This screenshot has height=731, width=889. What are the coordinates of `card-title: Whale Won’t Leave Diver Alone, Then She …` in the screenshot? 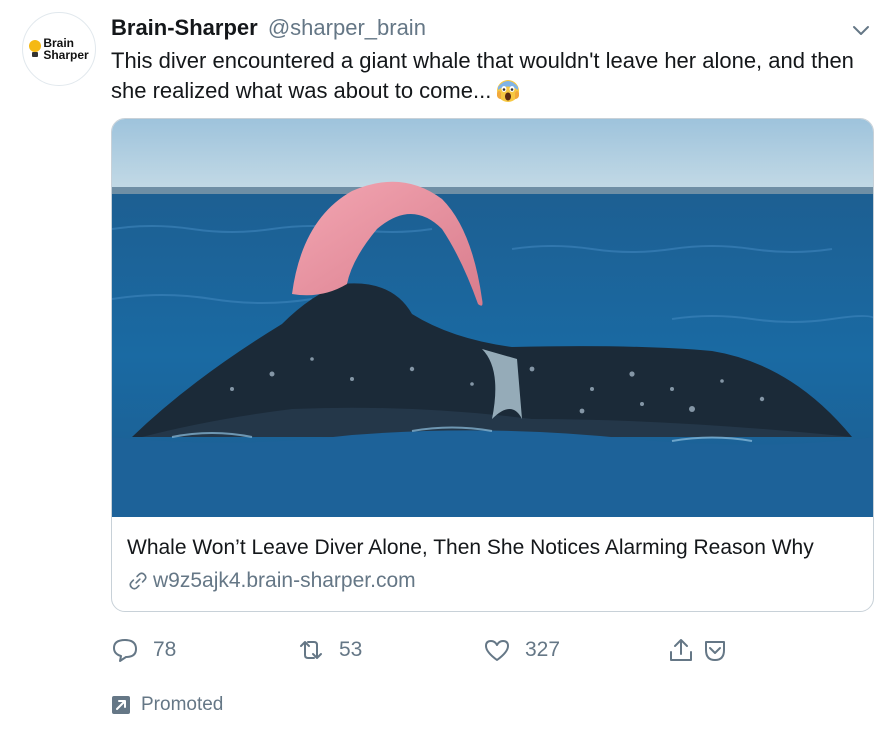 It's located at (470, 548).